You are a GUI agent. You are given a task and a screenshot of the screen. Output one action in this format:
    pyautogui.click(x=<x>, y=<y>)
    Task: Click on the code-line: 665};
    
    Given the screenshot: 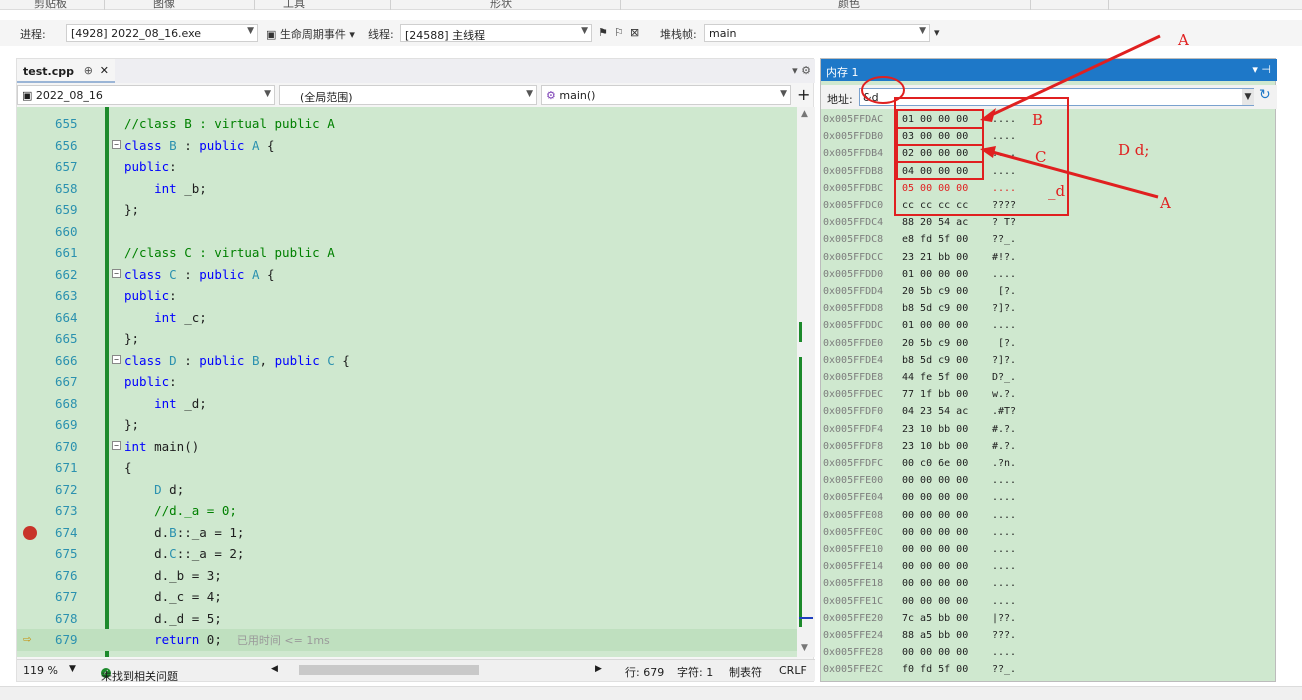 What is the action you would take?
    pyautogui.click(x=407, y=339)
    